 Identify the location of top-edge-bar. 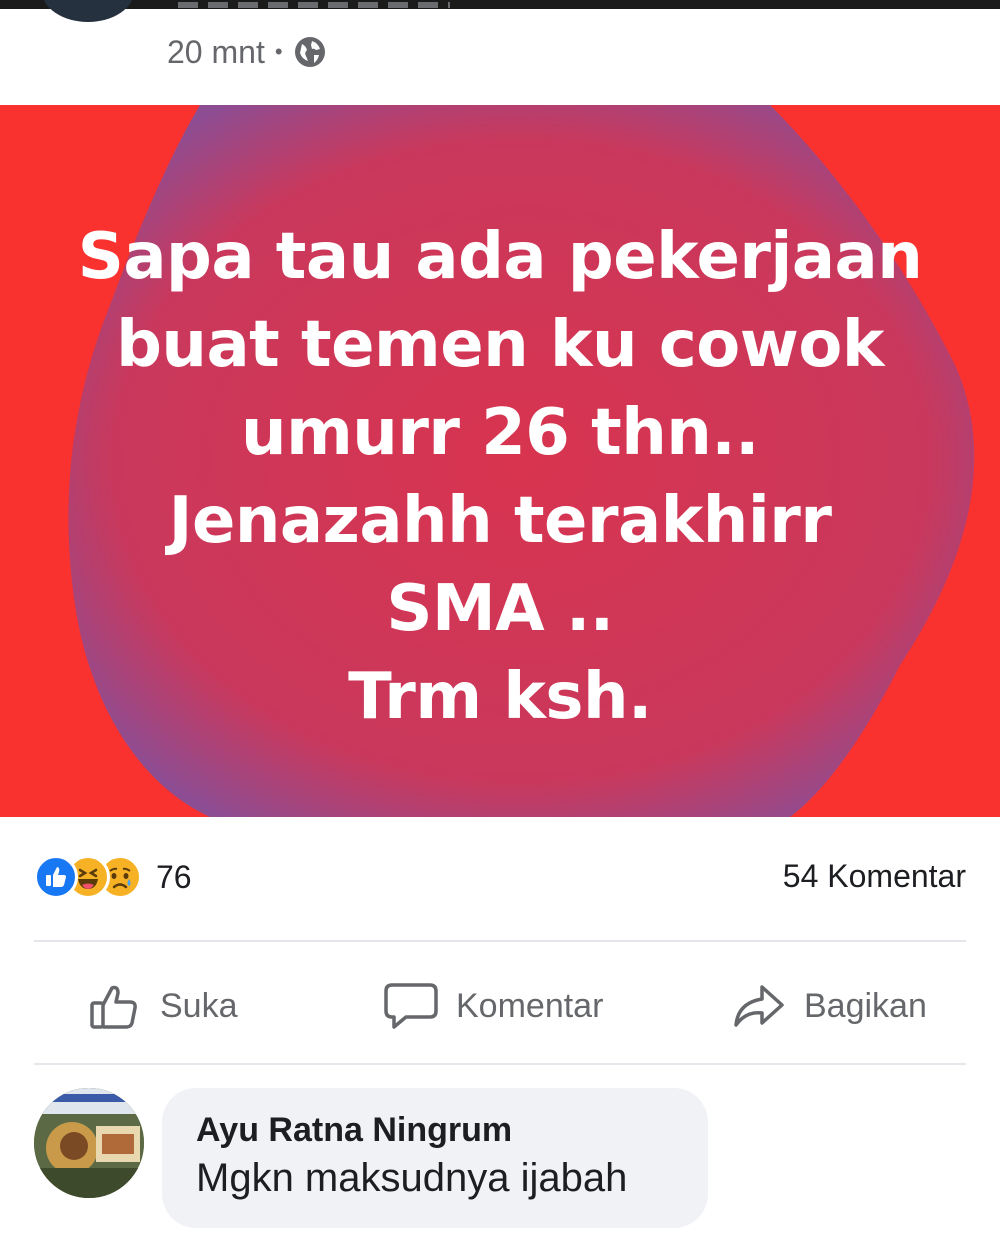
(500, 4).